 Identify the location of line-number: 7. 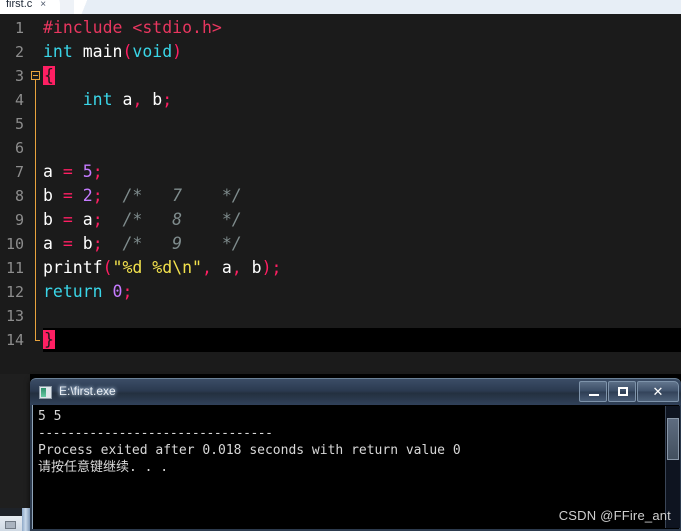
(19, 172).